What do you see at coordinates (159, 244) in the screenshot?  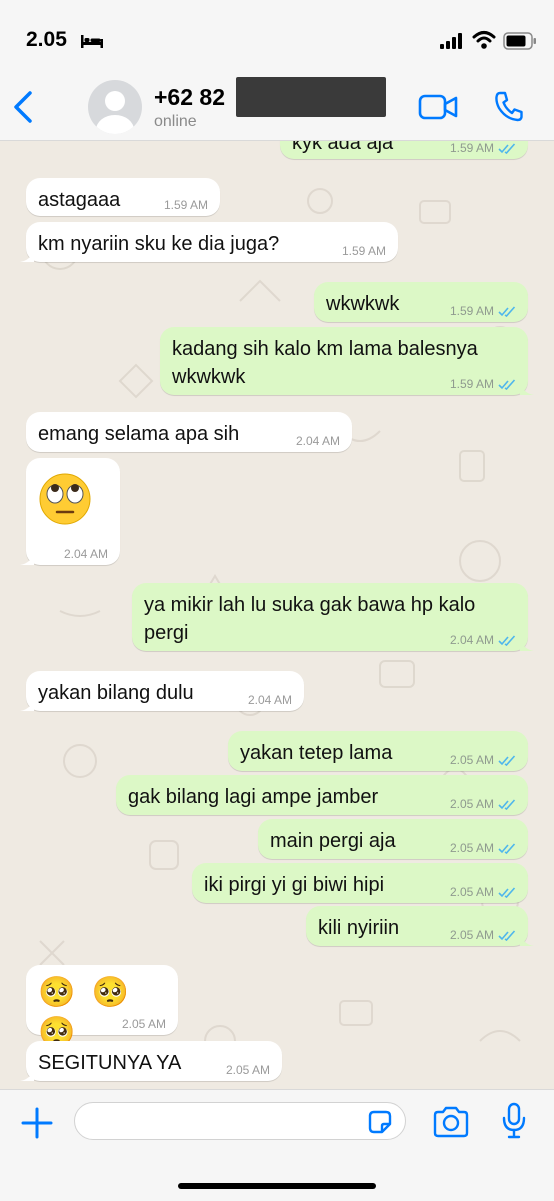 I see `message-text: km nyariin sku ke dia juga?` at bounding box center [159, 244].